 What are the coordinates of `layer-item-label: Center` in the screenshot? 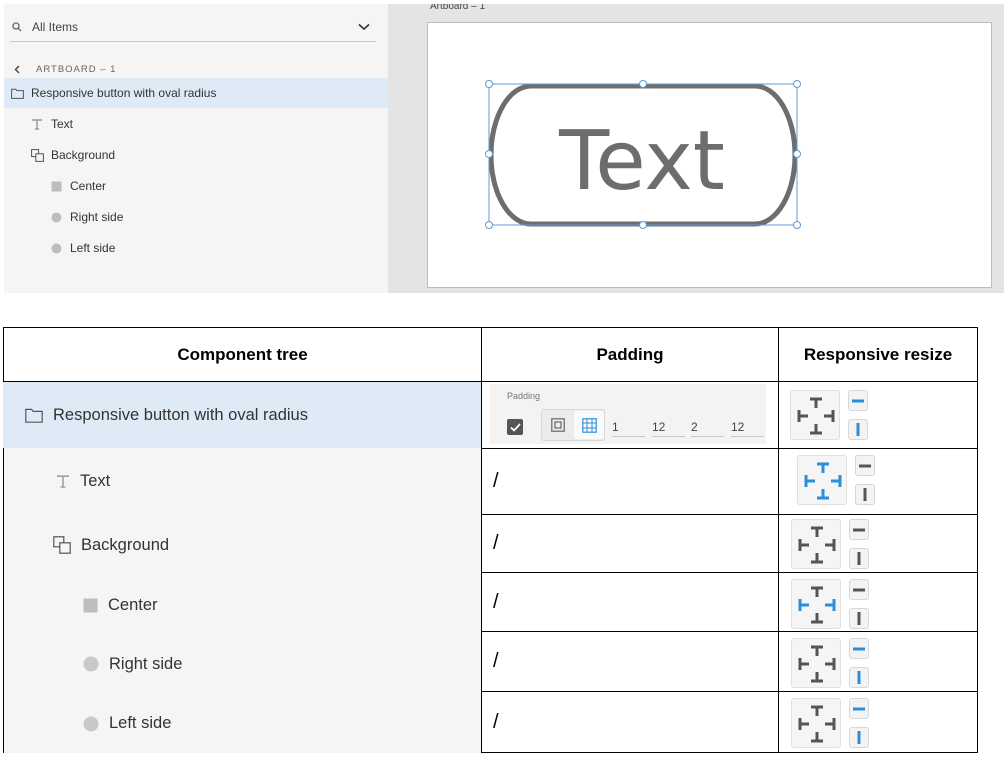 It's located at (88, 186).